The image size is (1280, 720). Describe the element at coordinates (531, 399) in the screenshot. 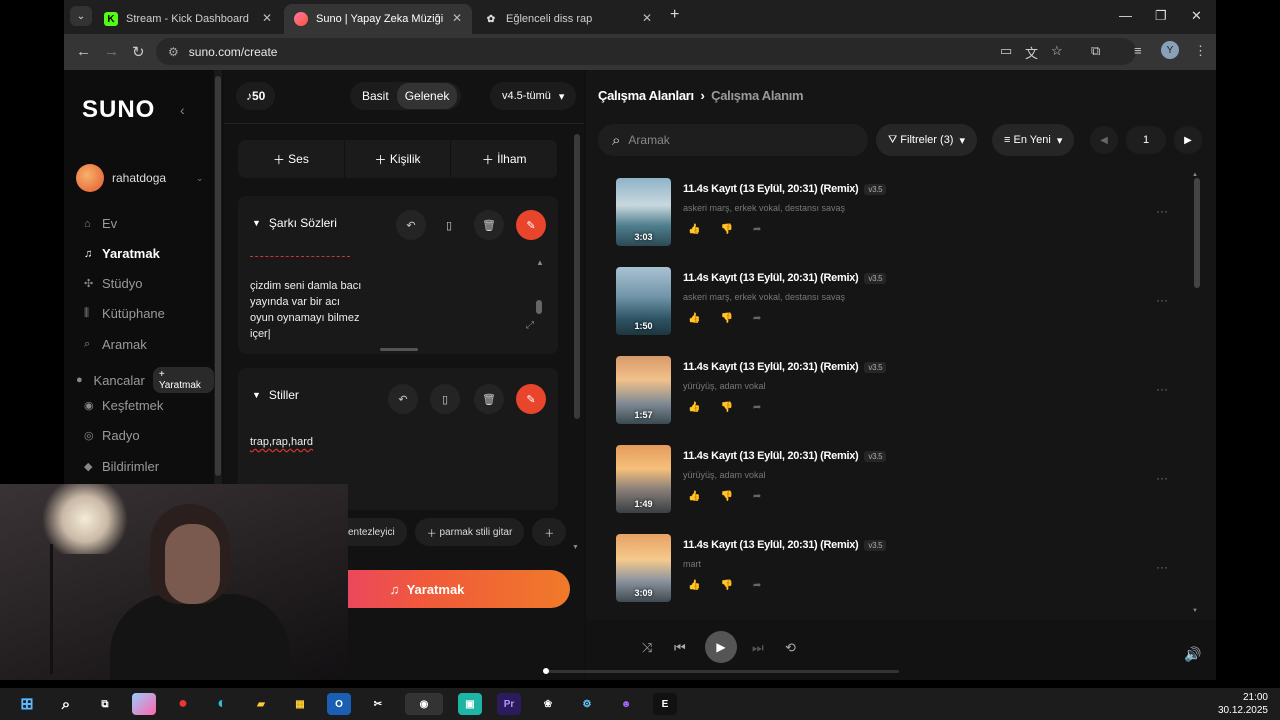

I see `generate-styles-button: ✎` at that location.